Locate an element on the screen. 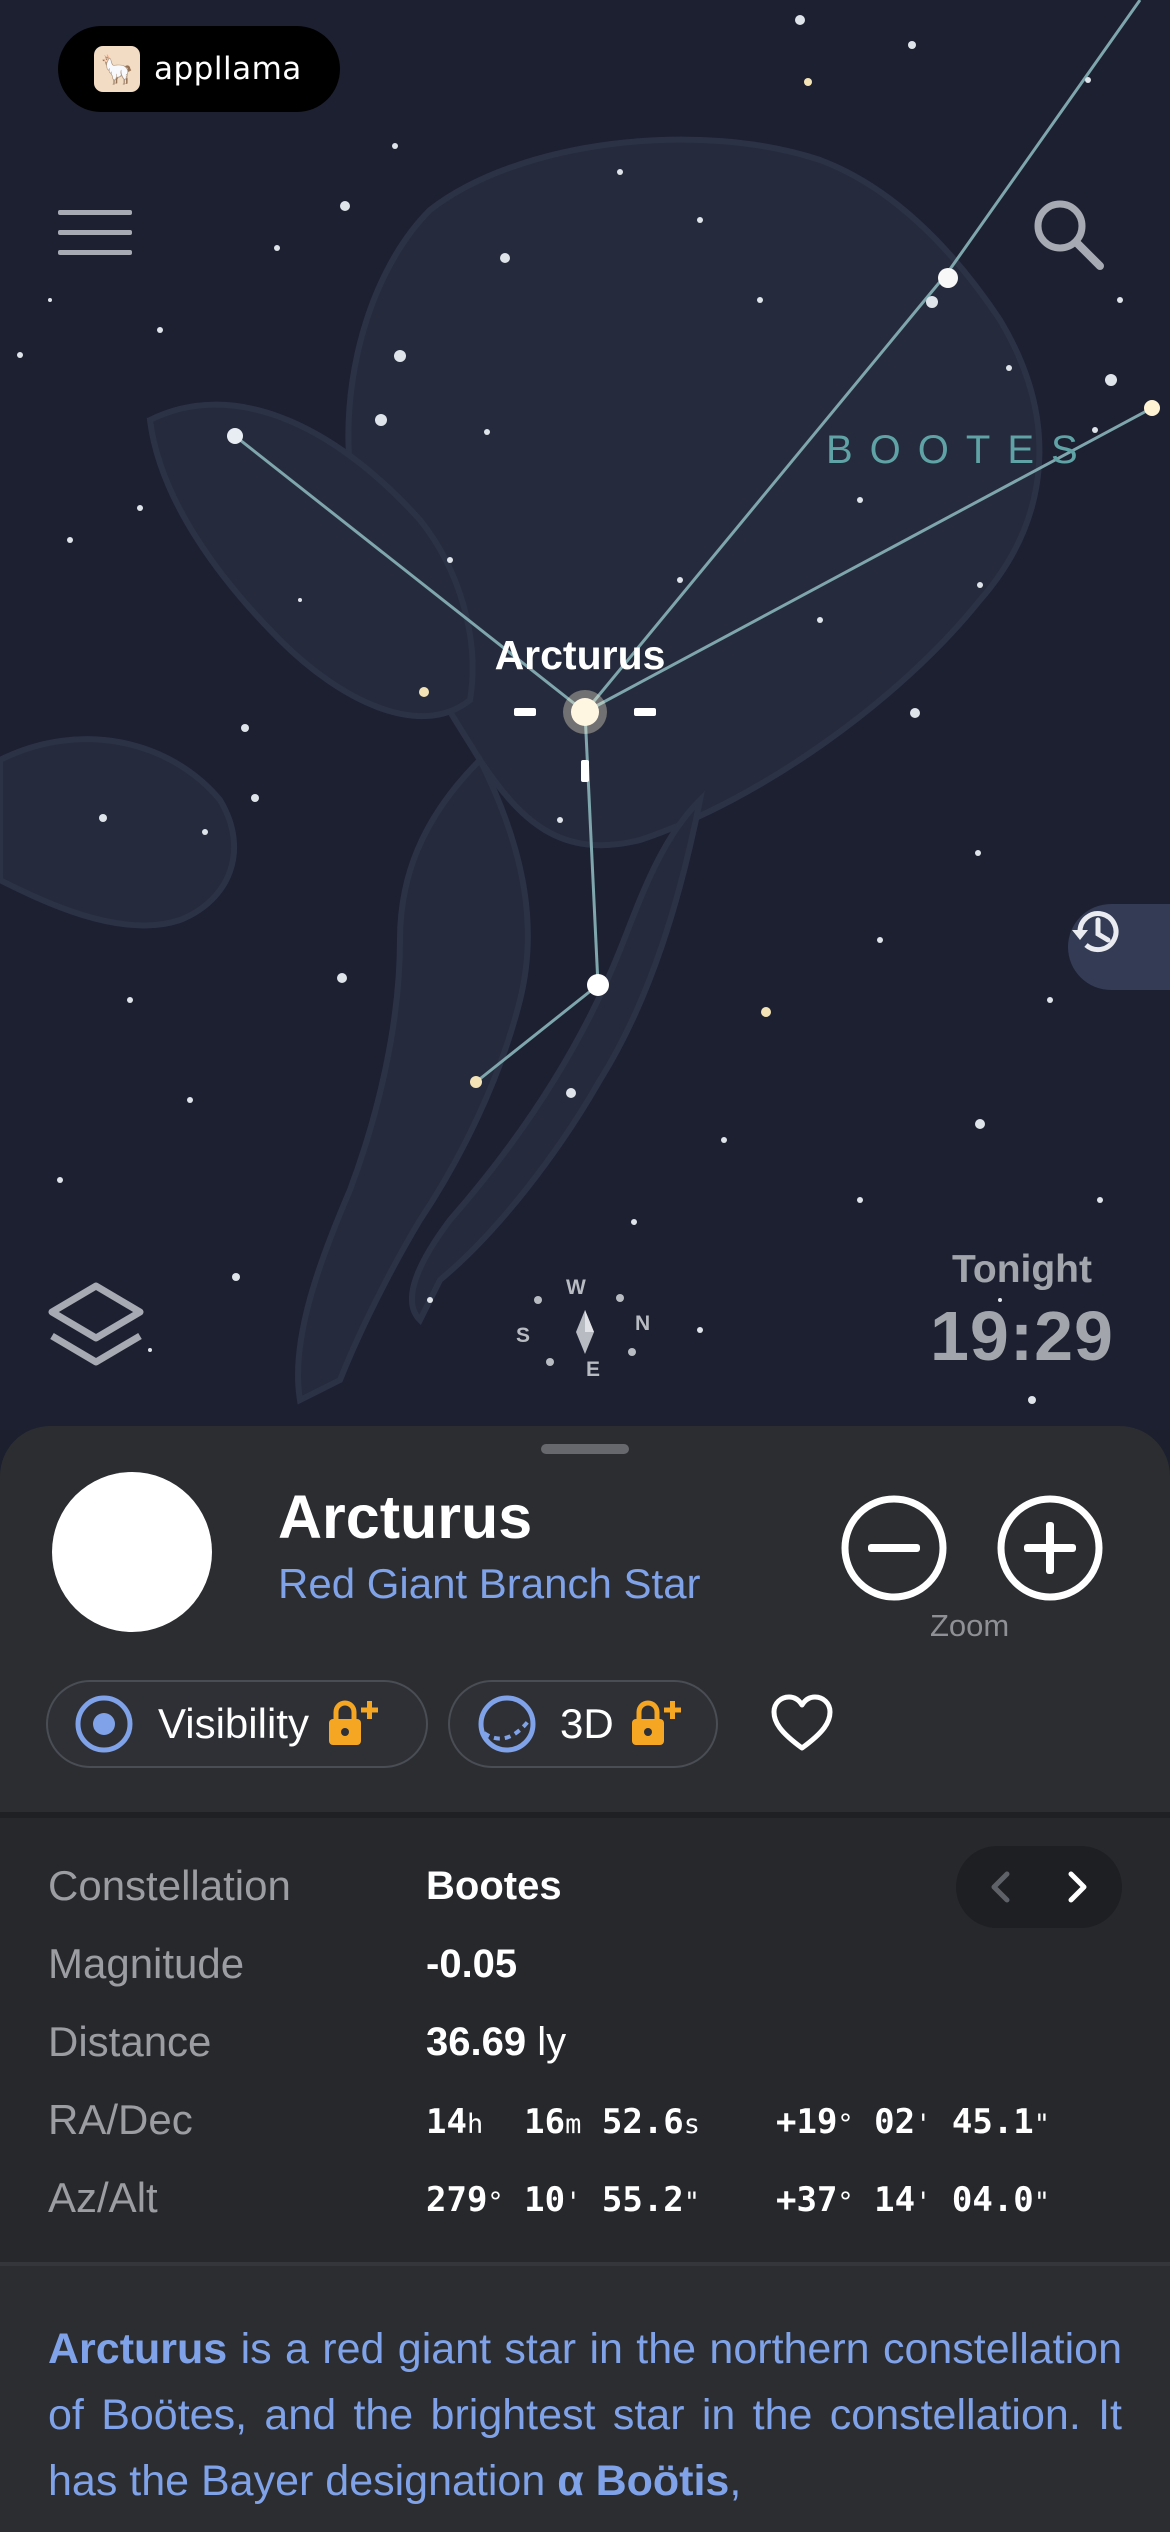 The image size is (1170, 2532). distance-unit: ly is located at coordinates (552, 2042).